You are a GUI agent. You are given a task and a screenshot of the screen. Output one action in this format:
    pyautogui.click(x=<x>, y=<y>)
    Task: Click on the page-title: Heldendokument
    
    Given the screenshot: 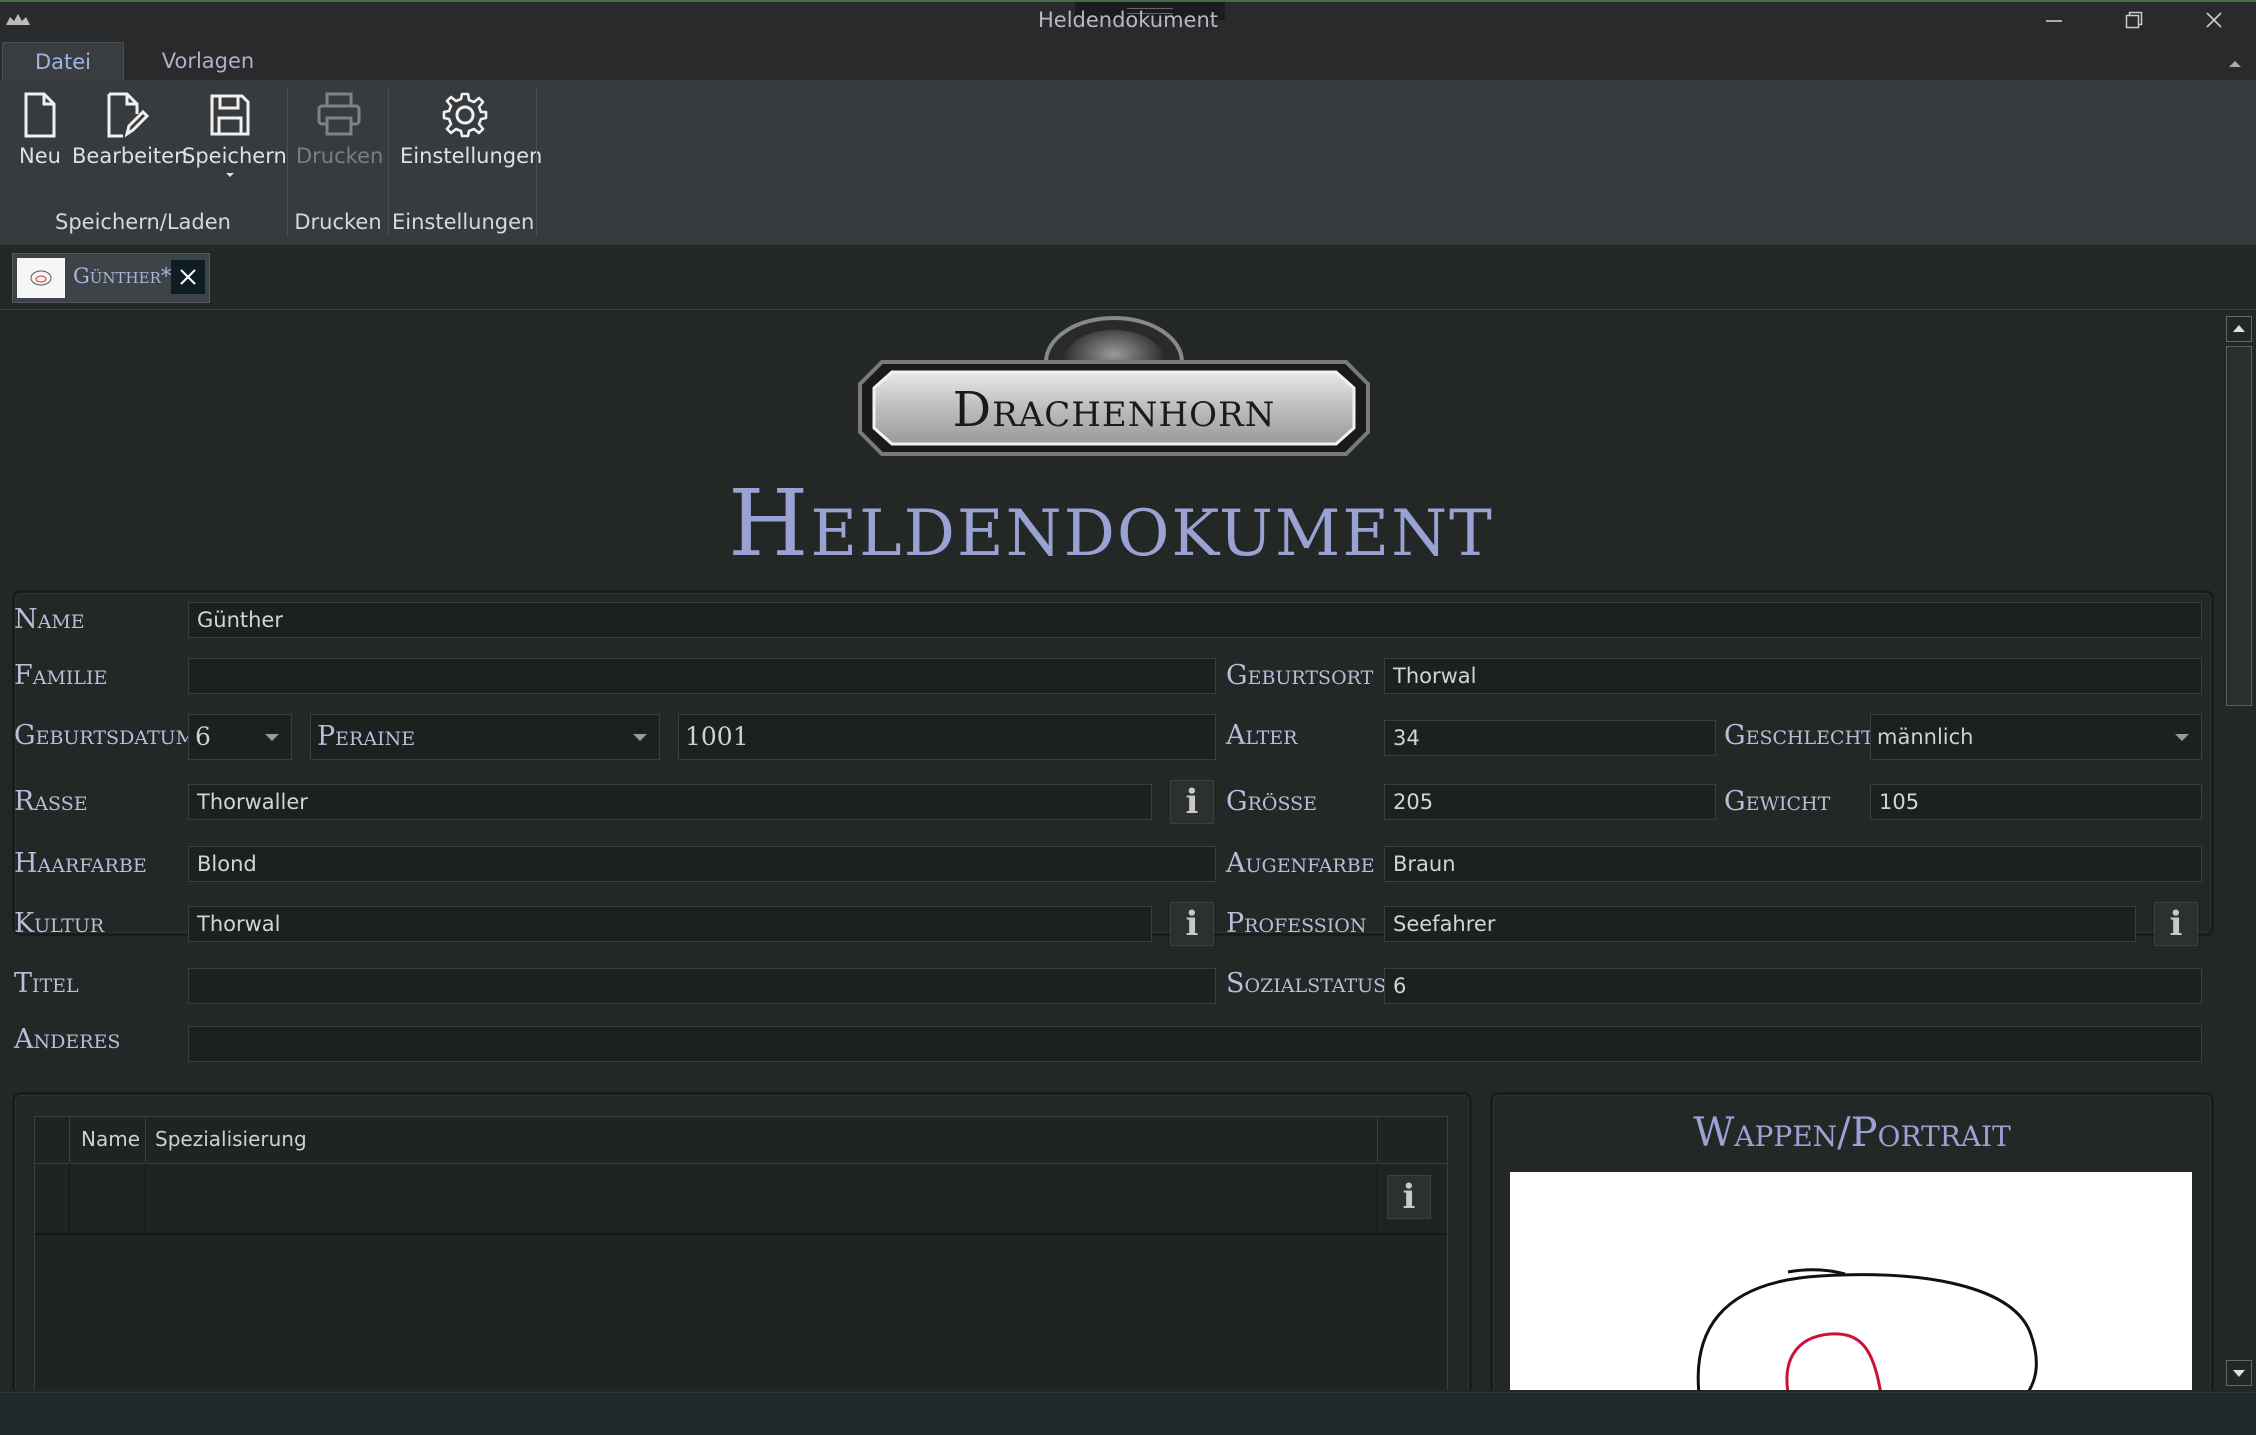 What is the action you would take?
    pyautogui.click(x=1111, y=523)
    